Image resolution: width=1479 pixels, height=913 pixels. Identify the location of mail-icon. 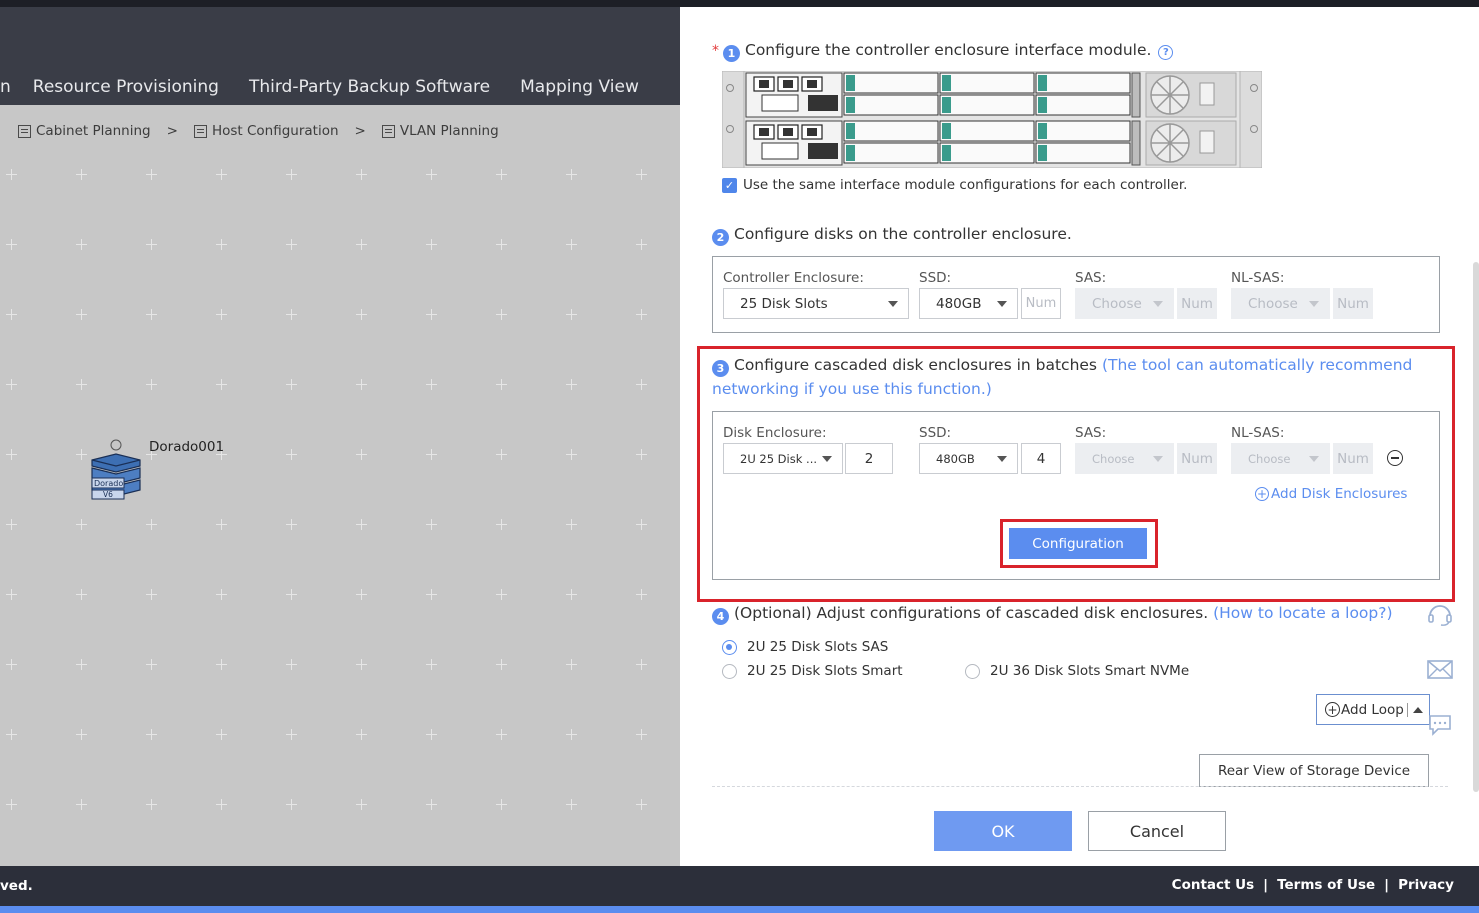
(1440, 669).